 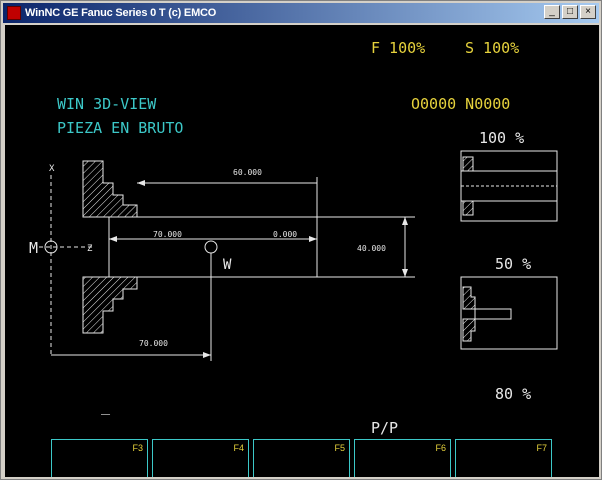 What do you see at coordinates (14, 13) in the screenshot?
I see `app-icon` at bounding box center [14, 13].